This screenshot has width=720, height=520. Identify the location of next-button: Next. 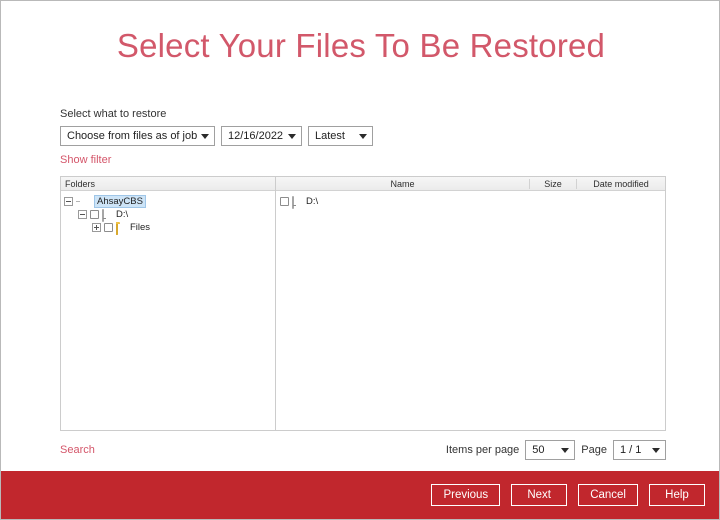
(539, 495).